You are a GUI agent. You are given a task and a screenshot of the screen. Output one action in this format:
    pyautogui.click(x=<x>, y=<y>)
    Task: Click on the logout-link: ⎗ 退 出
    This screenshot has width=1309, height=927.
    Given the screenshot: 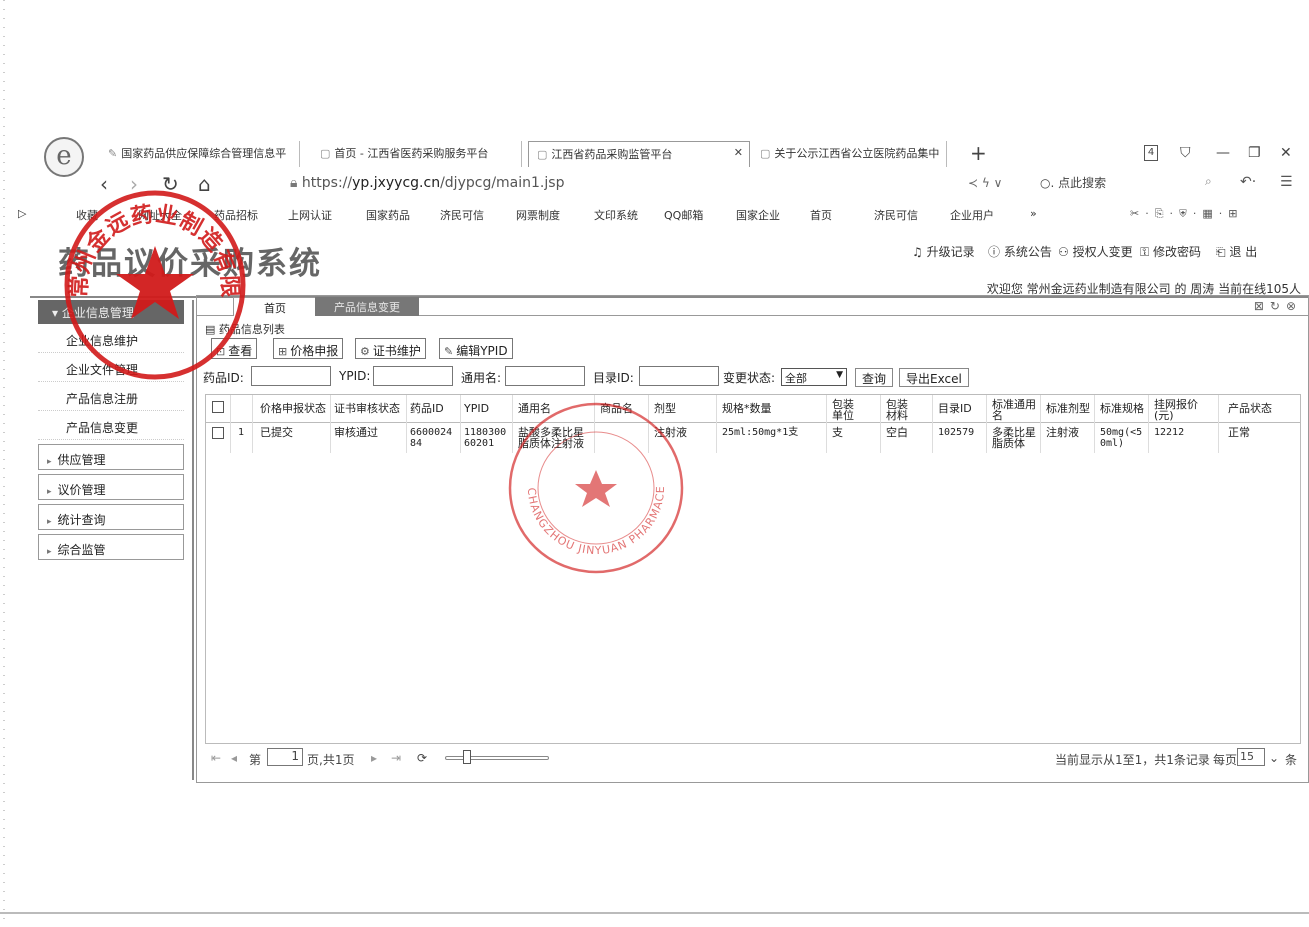 What is the action you would take?
    pyautogui.click(x=1236, y=251)
    